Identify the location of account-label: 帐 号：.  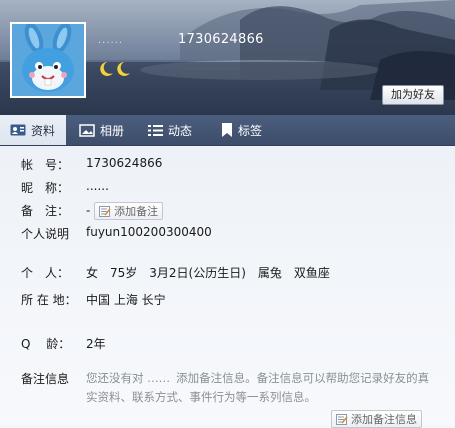
(45, 165).